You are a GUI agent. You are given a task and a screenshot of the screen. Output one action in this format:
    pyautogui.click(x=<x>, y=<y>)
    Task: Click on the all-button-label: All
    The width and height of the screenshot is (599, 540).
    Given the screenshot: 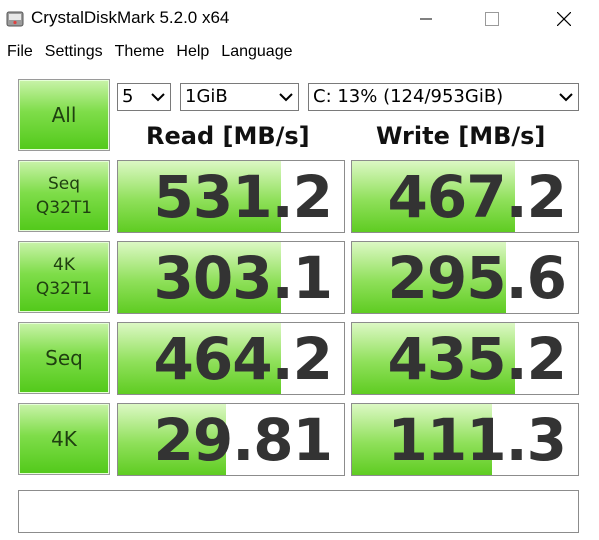 What is the action you would take?
    pyautogui.click(x=64, y=115)
    